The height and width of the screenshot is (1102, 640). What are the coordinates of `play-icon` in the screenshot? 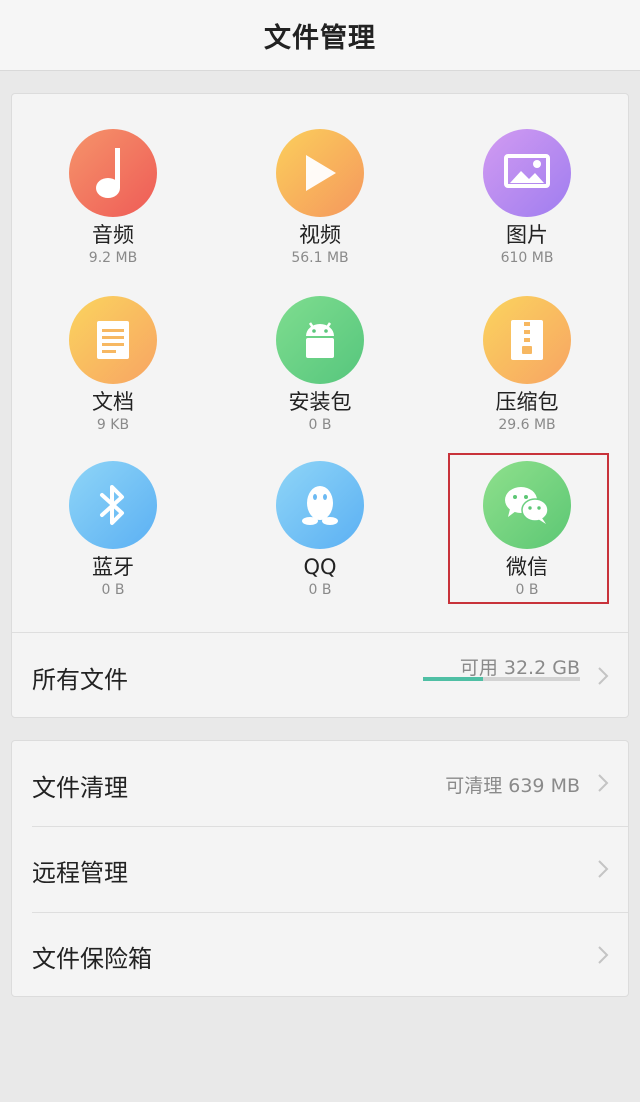 It's located at (320, 173).